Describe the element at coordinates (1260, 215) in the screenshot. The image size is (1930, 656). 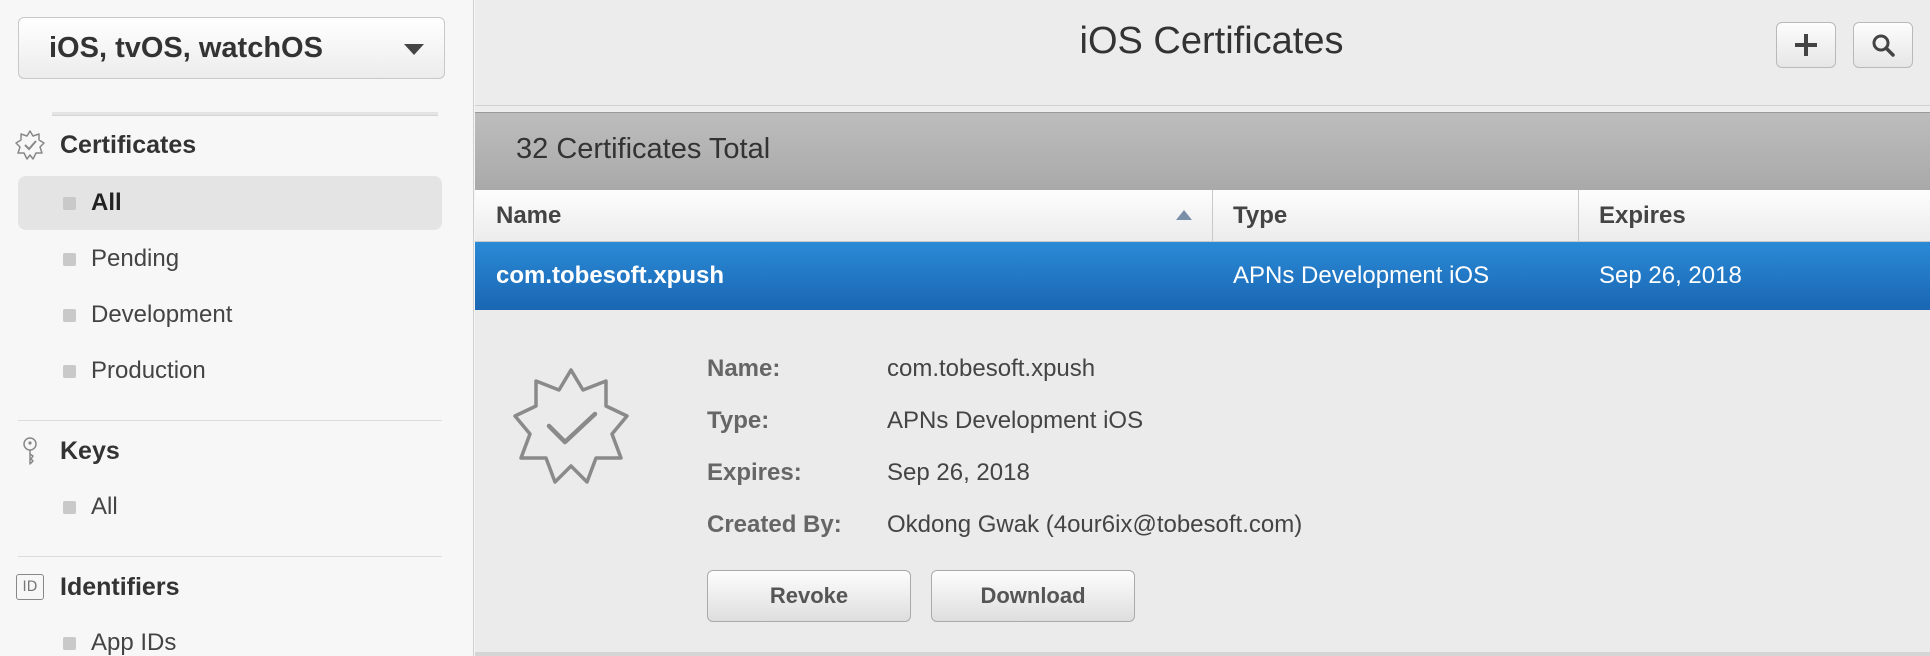
I see `column-header-label: Type` at that location.